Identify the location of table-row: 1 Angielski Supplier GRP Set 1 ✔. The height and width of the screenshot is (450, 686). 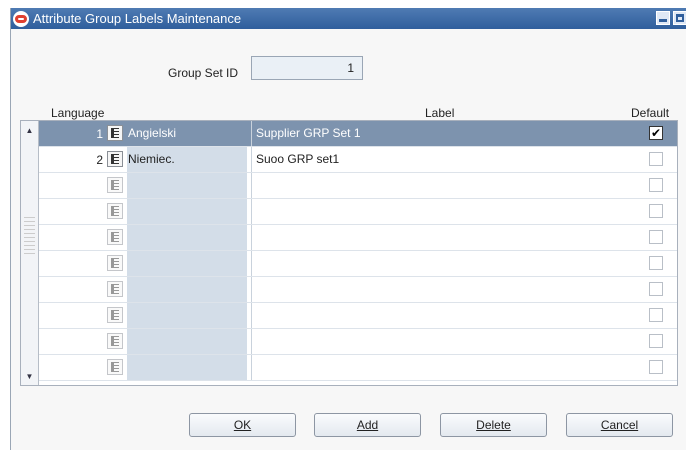
(358, 134).